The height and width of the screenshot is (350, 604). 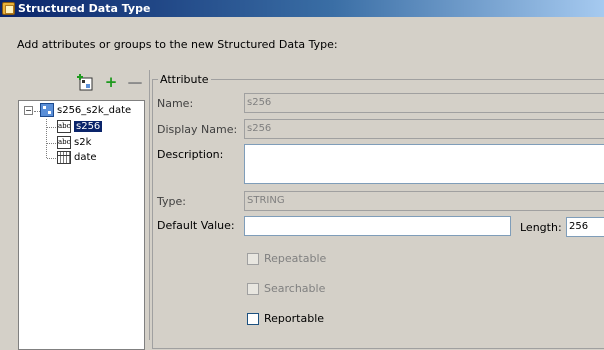 What do you see at coordinates (302, 8) in the screenshot?
I see `window-titlebar: Structured Data Type` at bounding box center [302, 8].